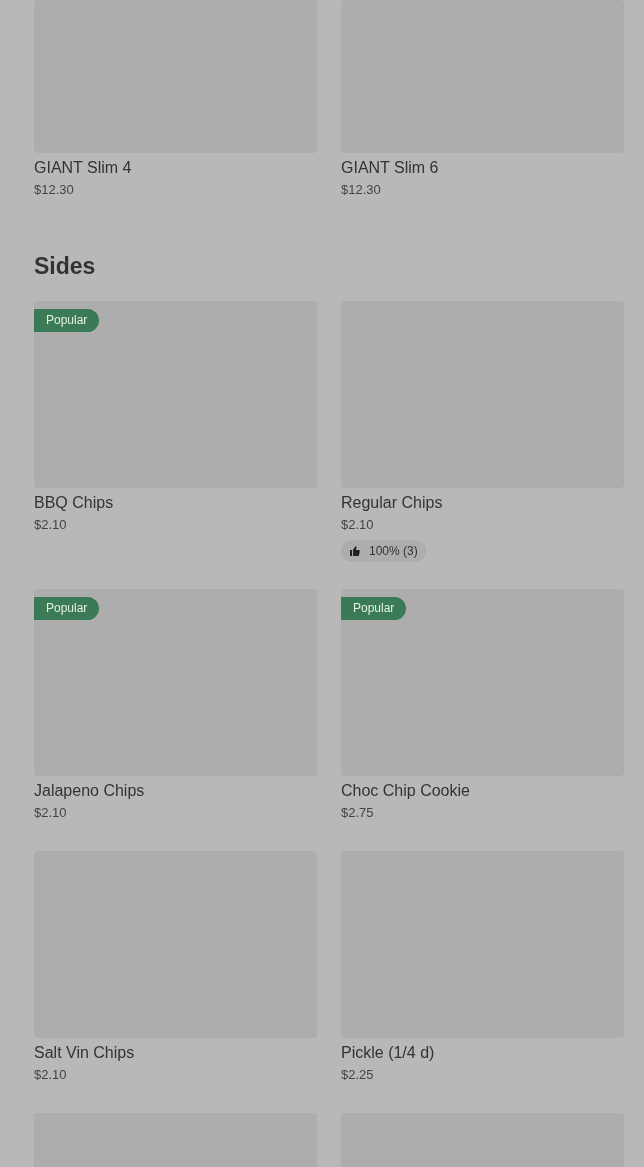 The width and height of the screenshot is (644, 1167). I want to click on item-price: $2.25, so click(358, 1075).